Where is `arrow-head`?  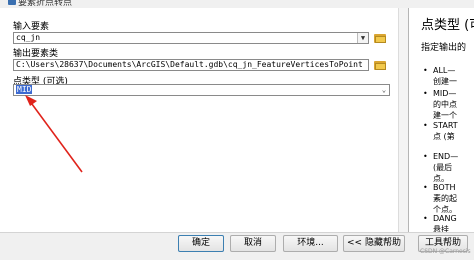
arrow-head is located at coordinates (31, 100).